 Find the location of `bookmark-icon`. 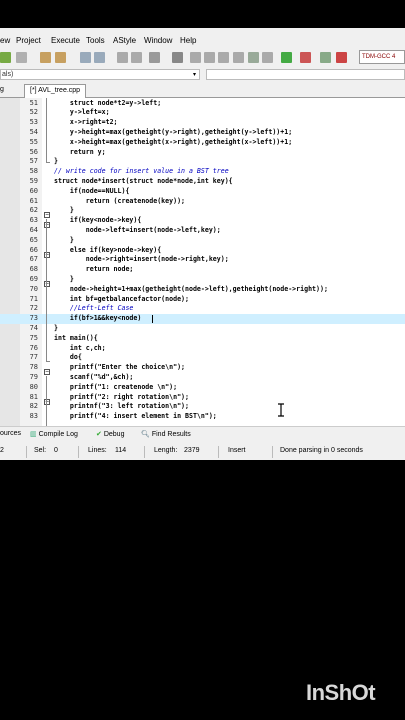

bookmark-icon is located at coordinates (177, 57).